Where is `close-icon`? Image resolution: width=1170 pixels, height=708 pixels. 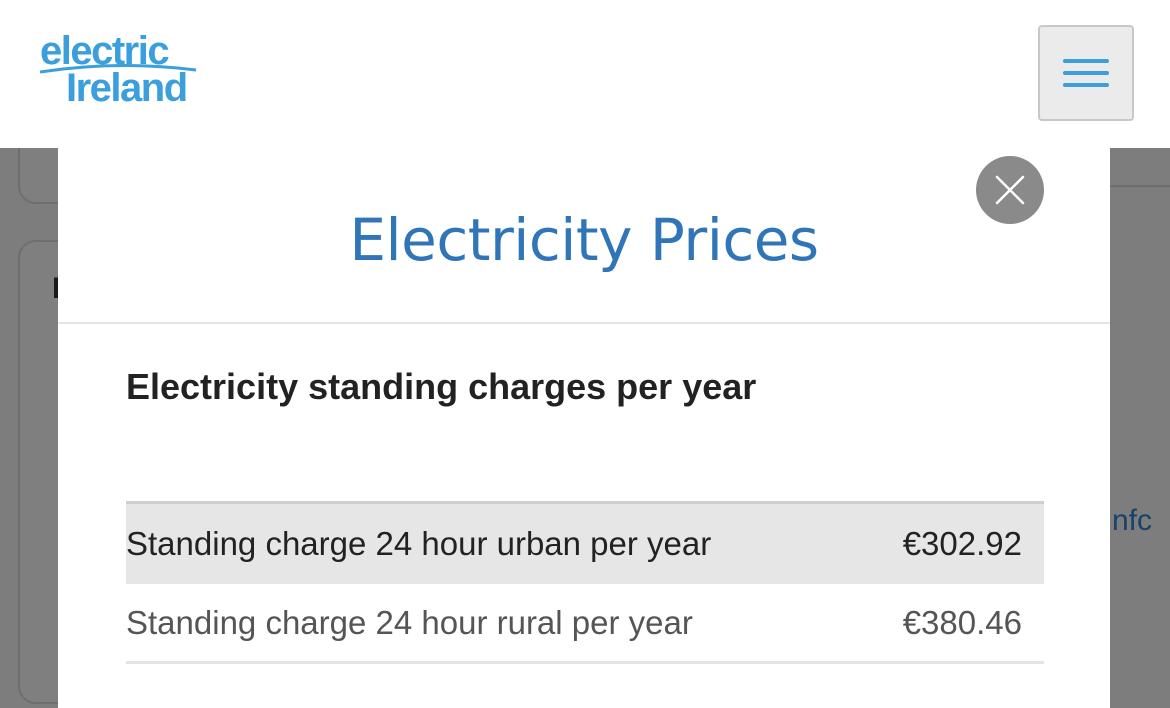 close-icon is located at coordinates (1010, 190).